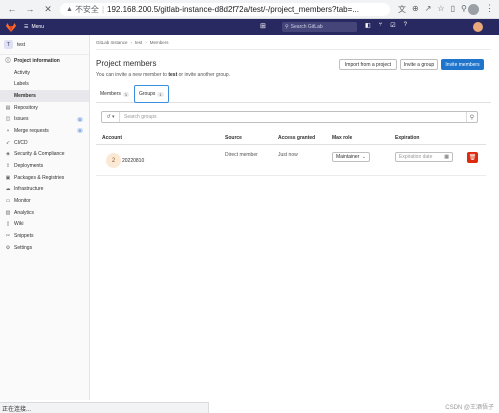 The image size is (499, 413). What do you see at coordinates (79, 131) in the screenshot?
I see `merge-requests-count-badge: 0` at bounding box center [79, 131].